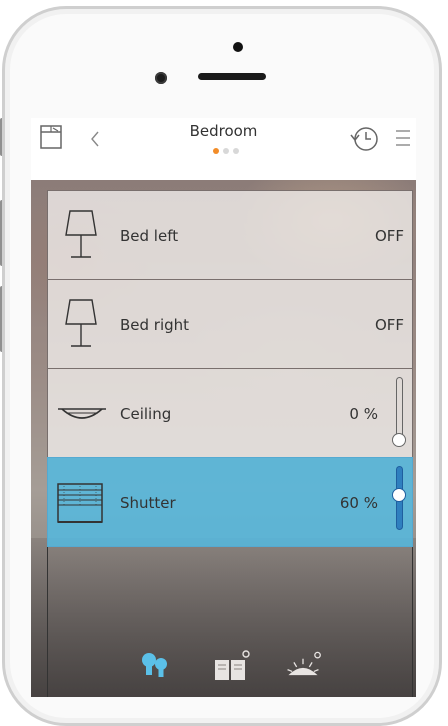 This screenshot has width=448, height=726. Describe the element at coordinates (230, 502) in the screenshot. I see `device-row-shutter: Shutter 60 %` at that location.